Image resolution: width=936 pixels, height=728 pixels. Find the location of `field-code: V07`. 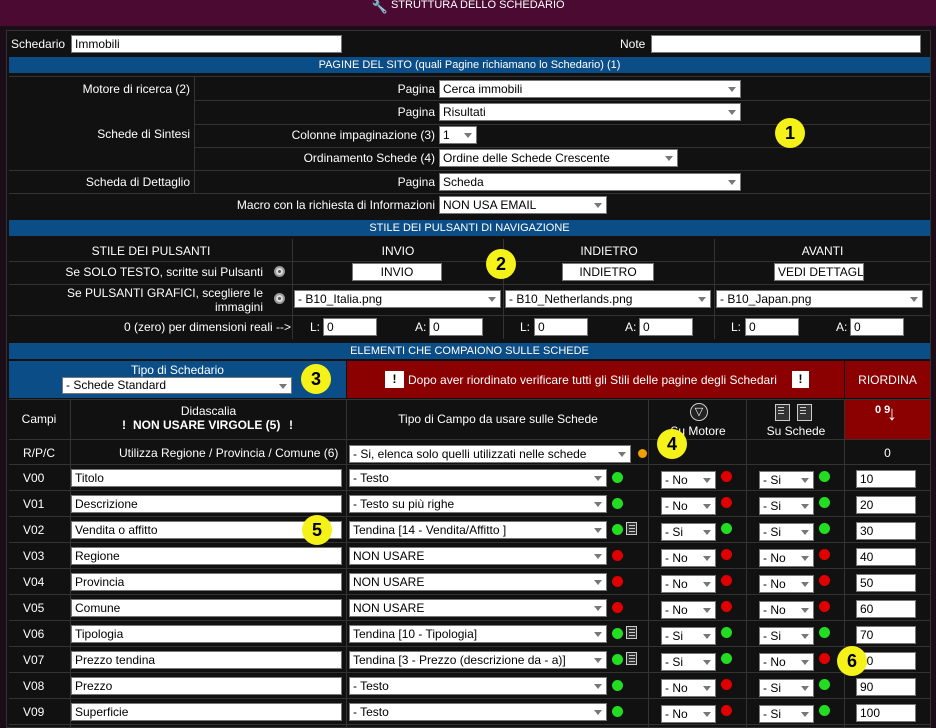

field-code: V07 is located at coordinates (34, 660).